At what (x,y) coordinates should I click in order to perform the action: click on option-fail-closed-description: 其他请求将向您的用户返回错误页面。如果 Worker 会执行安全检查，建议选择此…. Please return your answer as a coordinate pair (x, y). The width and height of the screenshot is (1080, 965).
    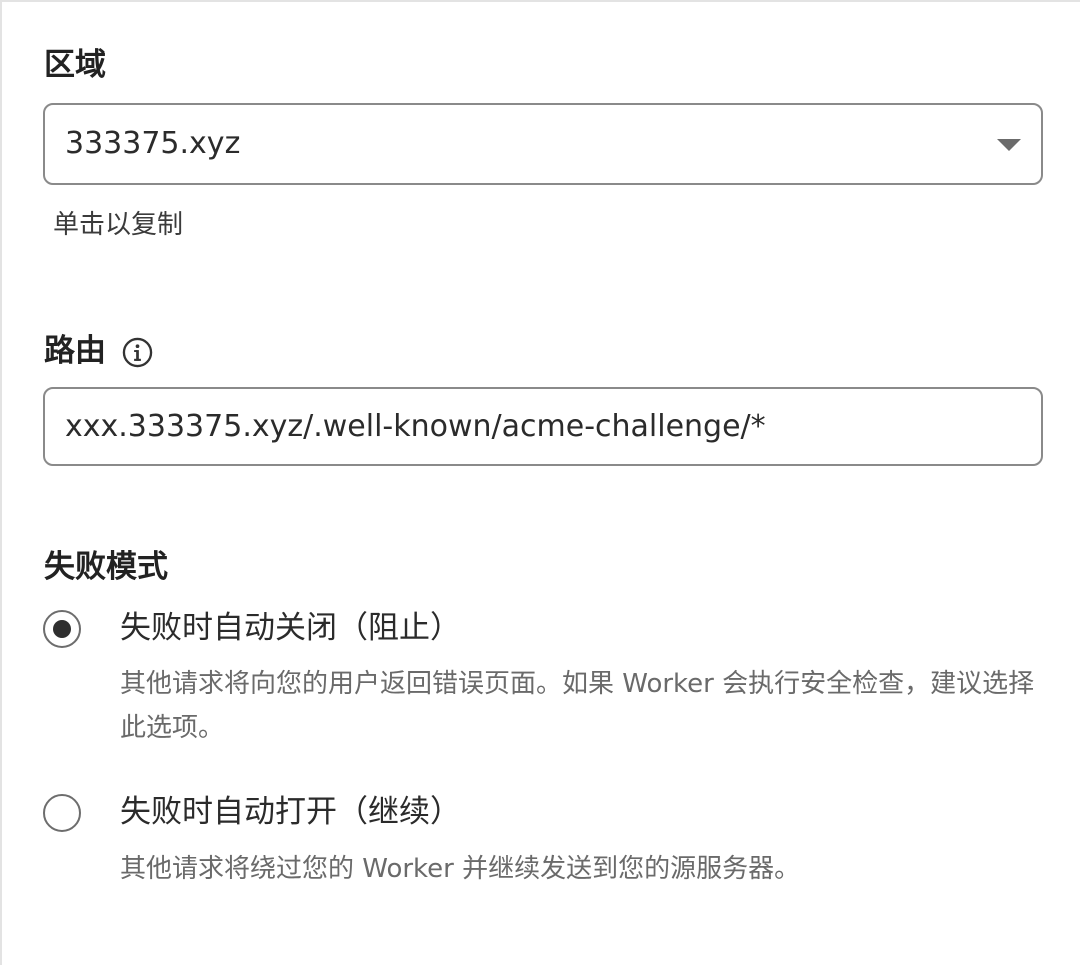
    Looking at the image, I should click on (577, 706).